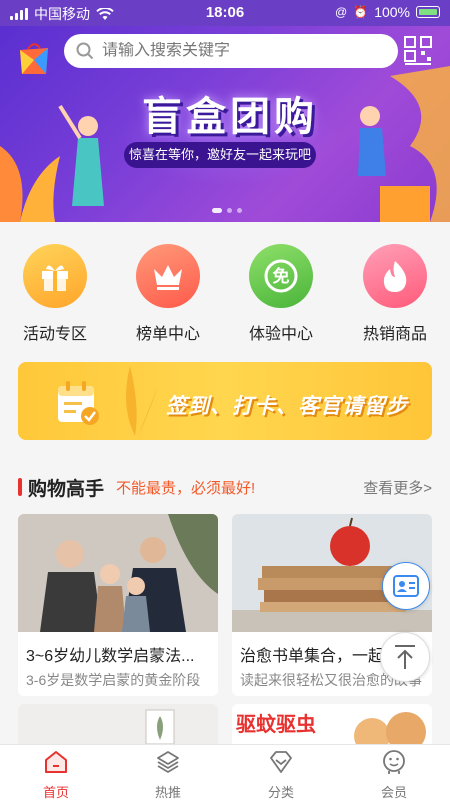 This screenshot has height=800, width=450. What do you see at coordinates (55, 294) in the screenshot?
I see `category-activity: 活动专区` at bounding box center [55, 294].